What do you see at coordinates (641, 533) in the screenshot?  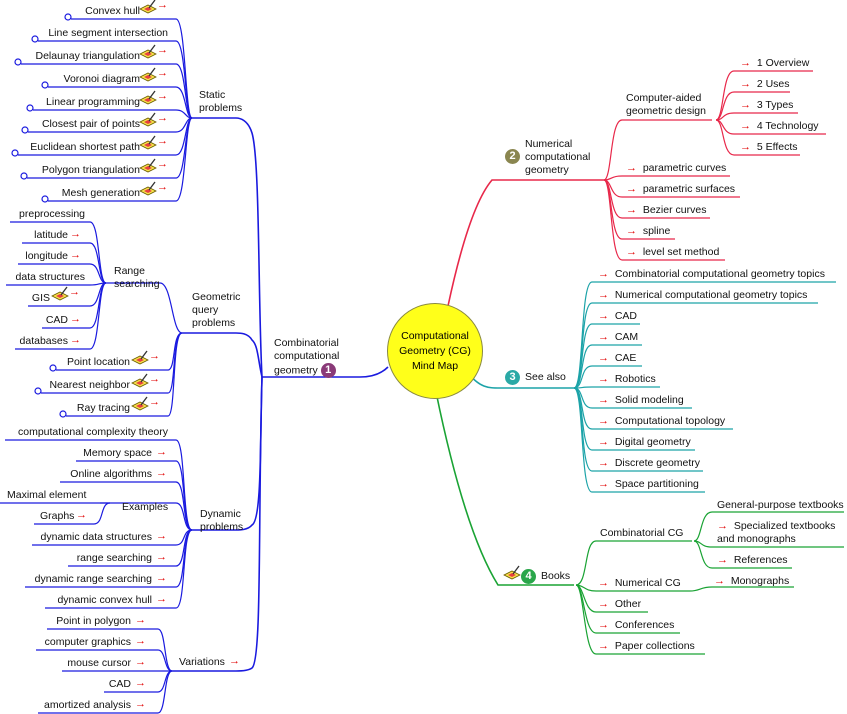 I see `topic-combinatorial-cg: Combinatorial CG` at bounding box center [641, 533].